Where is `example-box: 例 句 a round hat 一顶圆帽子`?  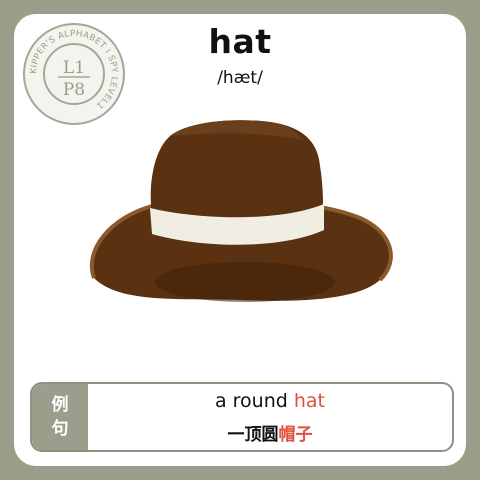 example-box: 例 句 a round hat 一顶圆帽子 is located at coordinates (242, 417).